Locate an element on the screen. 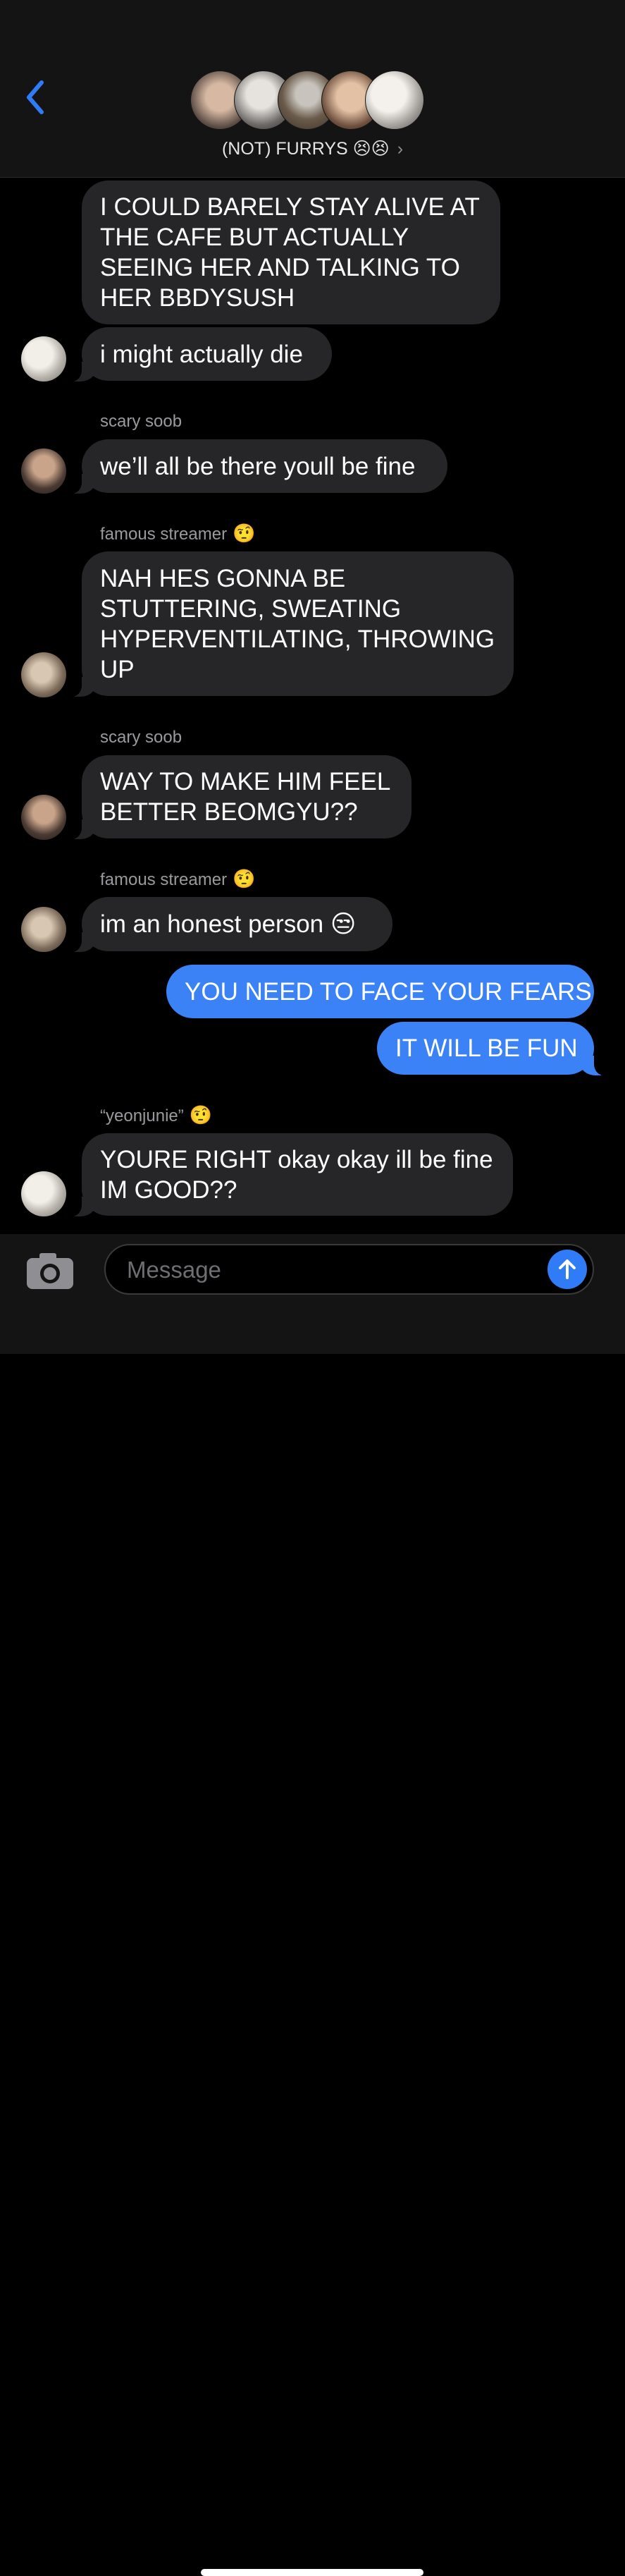  message-text: im an honest person 😒 is located at coordinates (237, 925).